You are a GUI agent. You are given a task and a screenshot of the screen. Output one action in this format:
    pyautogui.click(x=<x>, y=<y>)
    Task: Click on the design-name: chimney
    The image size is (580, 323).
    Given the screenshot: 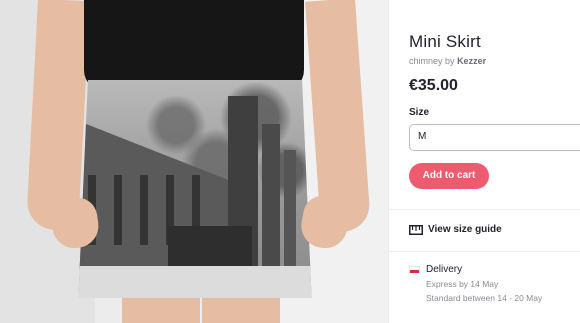 What is the action you would take?
    pyautogui.click(x=426, y=61)
    